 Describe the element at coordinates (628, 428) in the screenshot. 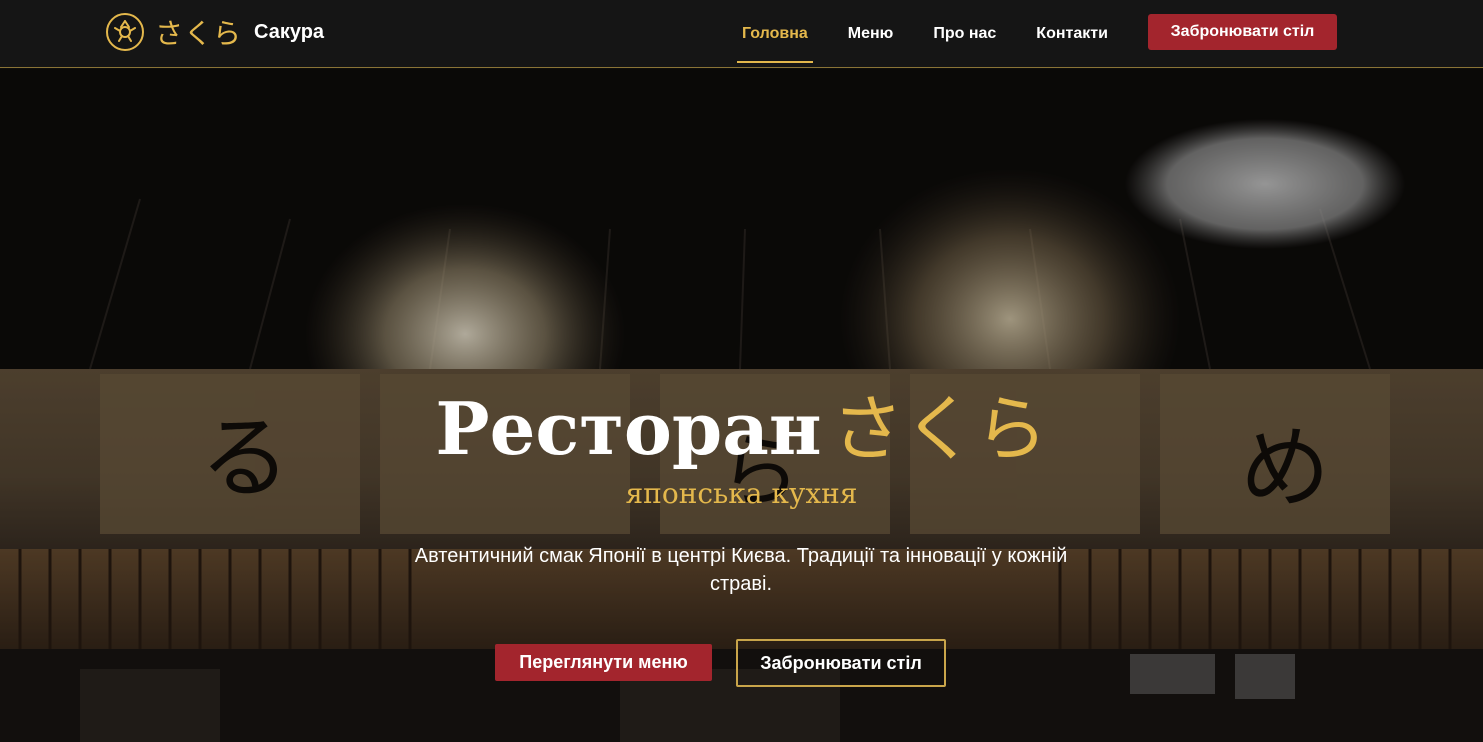

I see `hero-title-text: Ресторан` at that location.